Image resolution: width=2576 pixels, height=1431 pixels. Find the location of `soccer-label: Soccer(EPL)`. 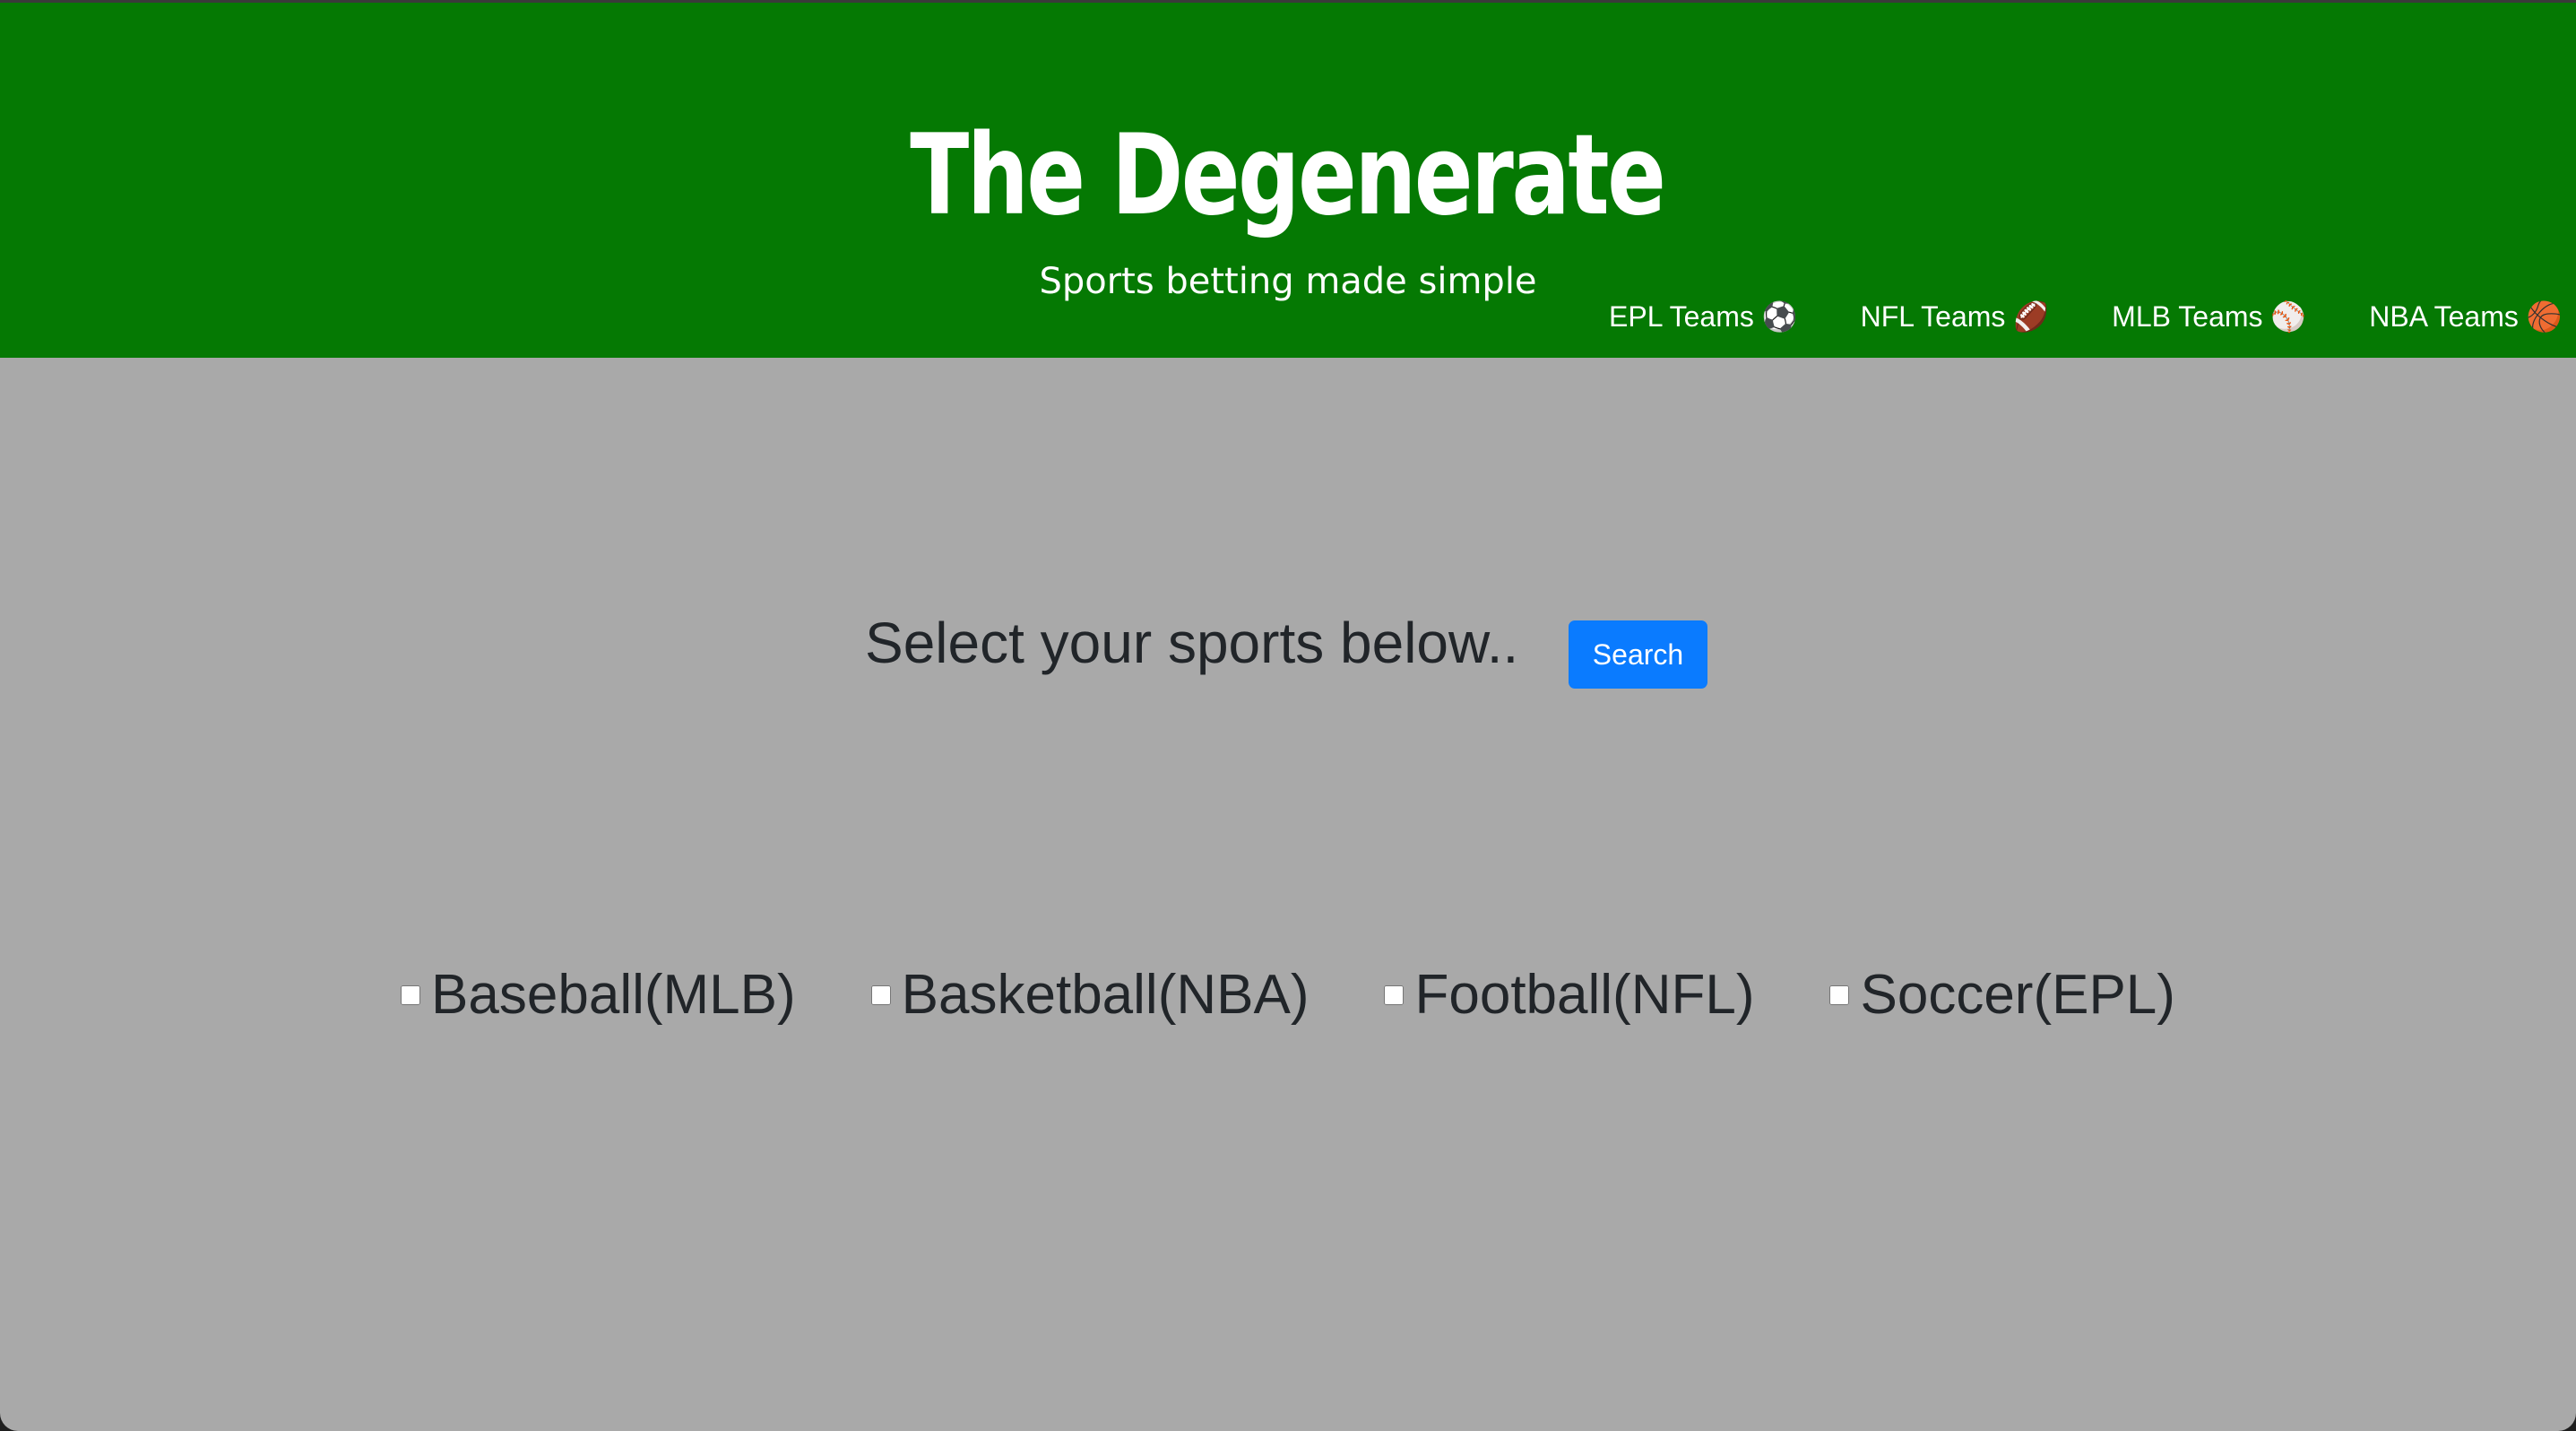

soccer-label: Soccer(EPL) is located at coordinates (2017, 995).